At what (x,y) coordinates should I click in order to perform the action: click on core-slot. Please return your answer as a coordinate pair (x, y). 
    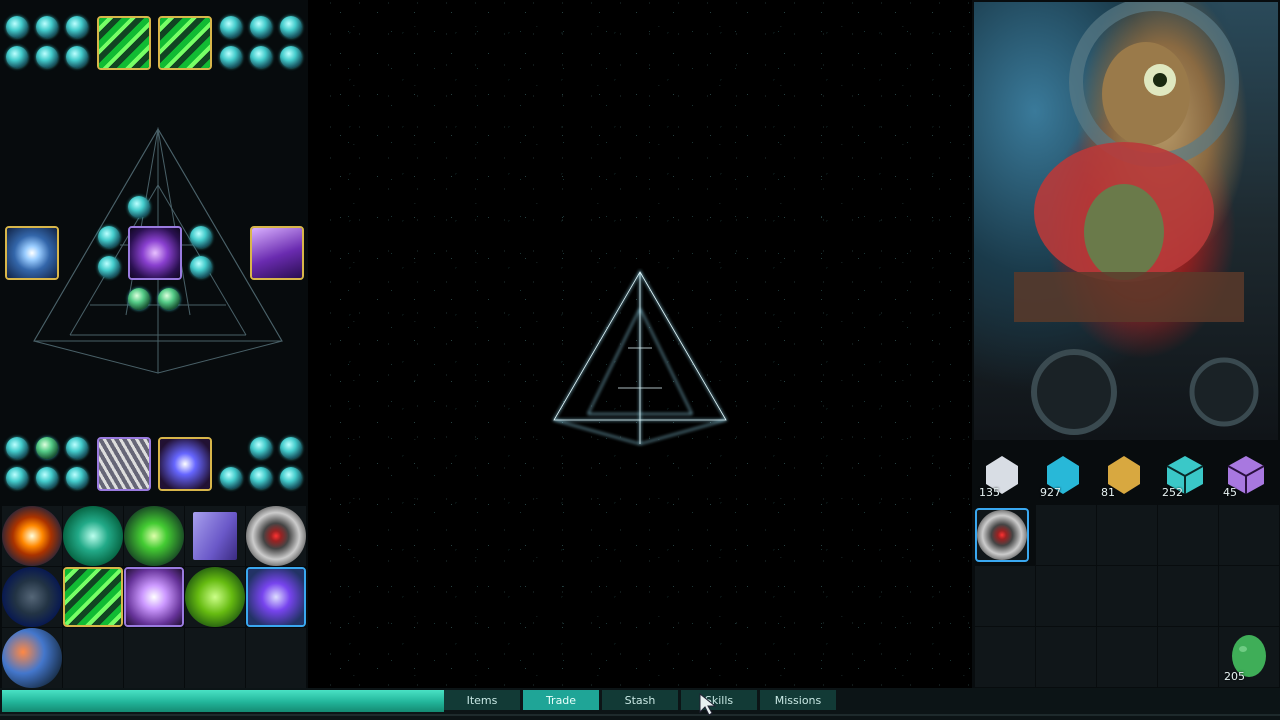
    Looking at the image, I should click on (155, 253).